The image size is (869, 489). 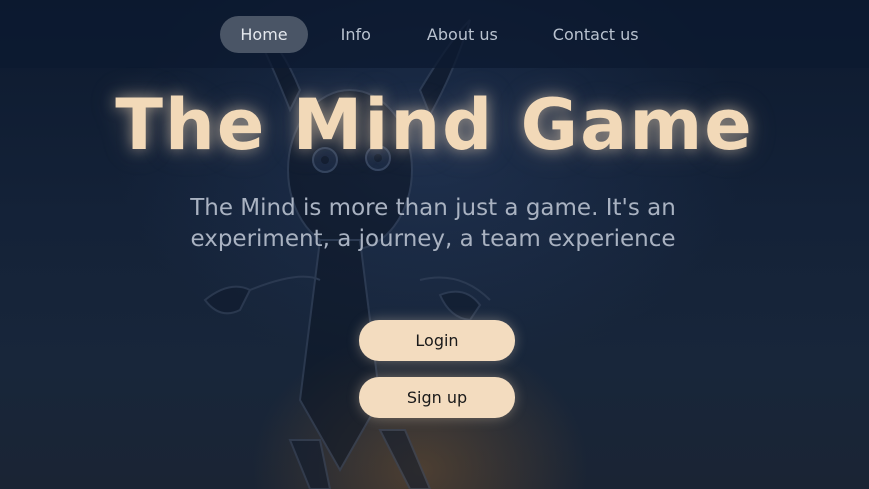 What do you see at coordinates (437, 397) in the screenshot?
I see `sign-up-button: Sign up` at bounding box center [437, 397].